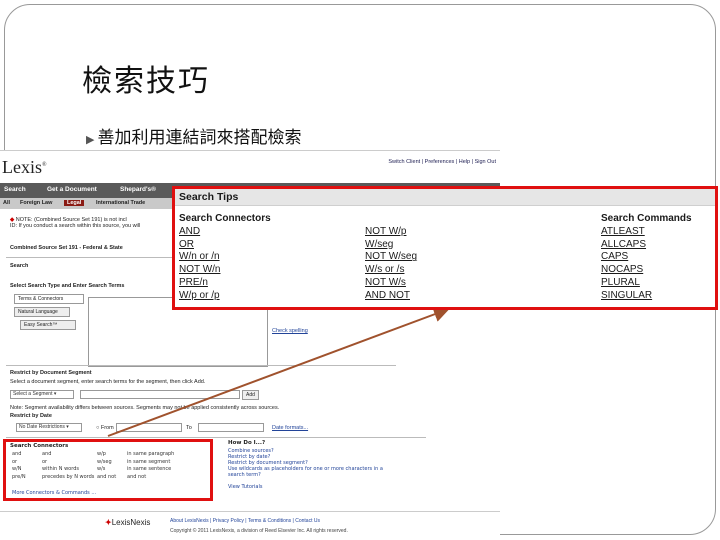 The image size is (720, 540). Describe the element at coordinates (391, 270) in the screenshot. I see `connector-link: W/s or /s` at that location.